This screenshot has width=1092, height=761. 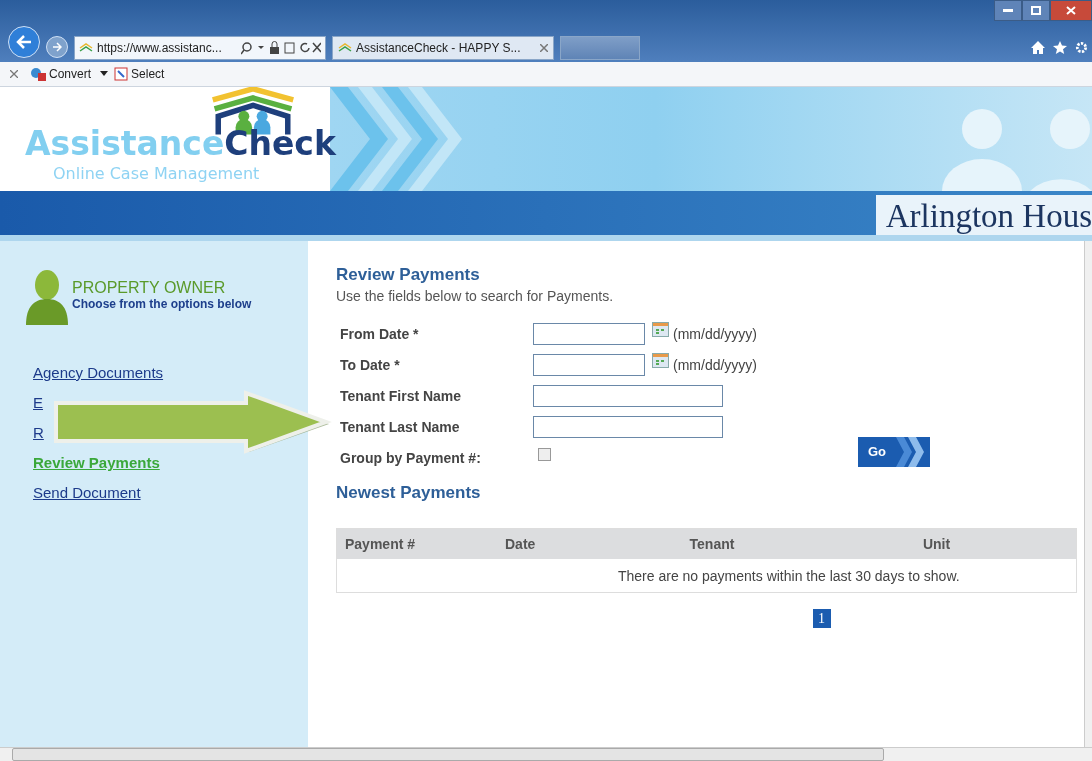 I want to click on field-label: From Date *, so click(x=379, y=333).